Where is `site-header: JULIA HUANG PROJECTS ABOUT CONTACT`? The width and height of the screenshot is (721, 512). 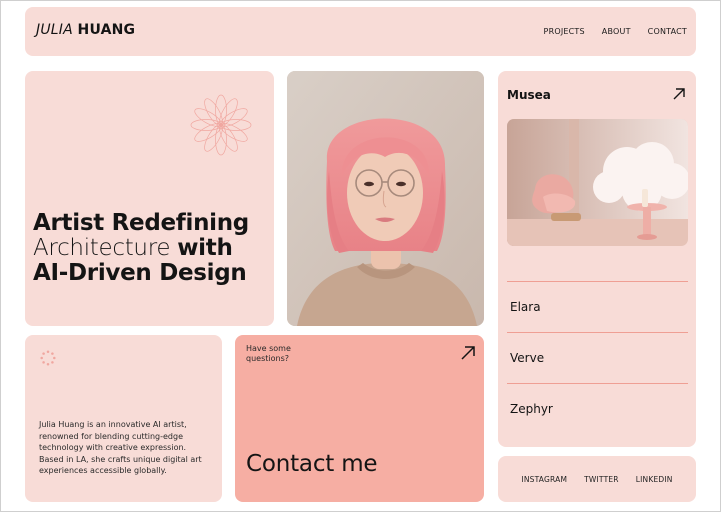
site-header: JULIA HUANG PROJECTS ABOUT CONTACT is located at coordinates (360, 31).